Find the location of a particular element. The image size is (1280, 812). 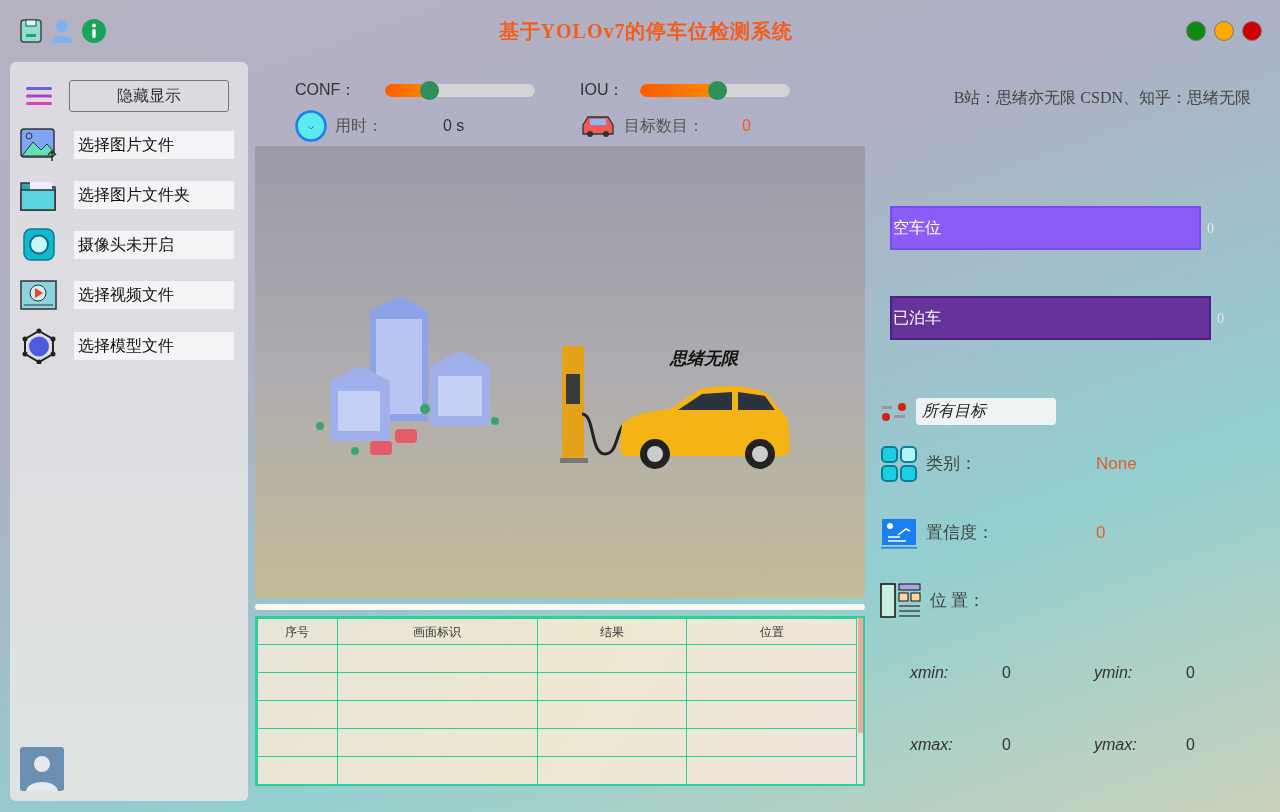

coordinate-label: xmin: is located at coordinates (930, 673).